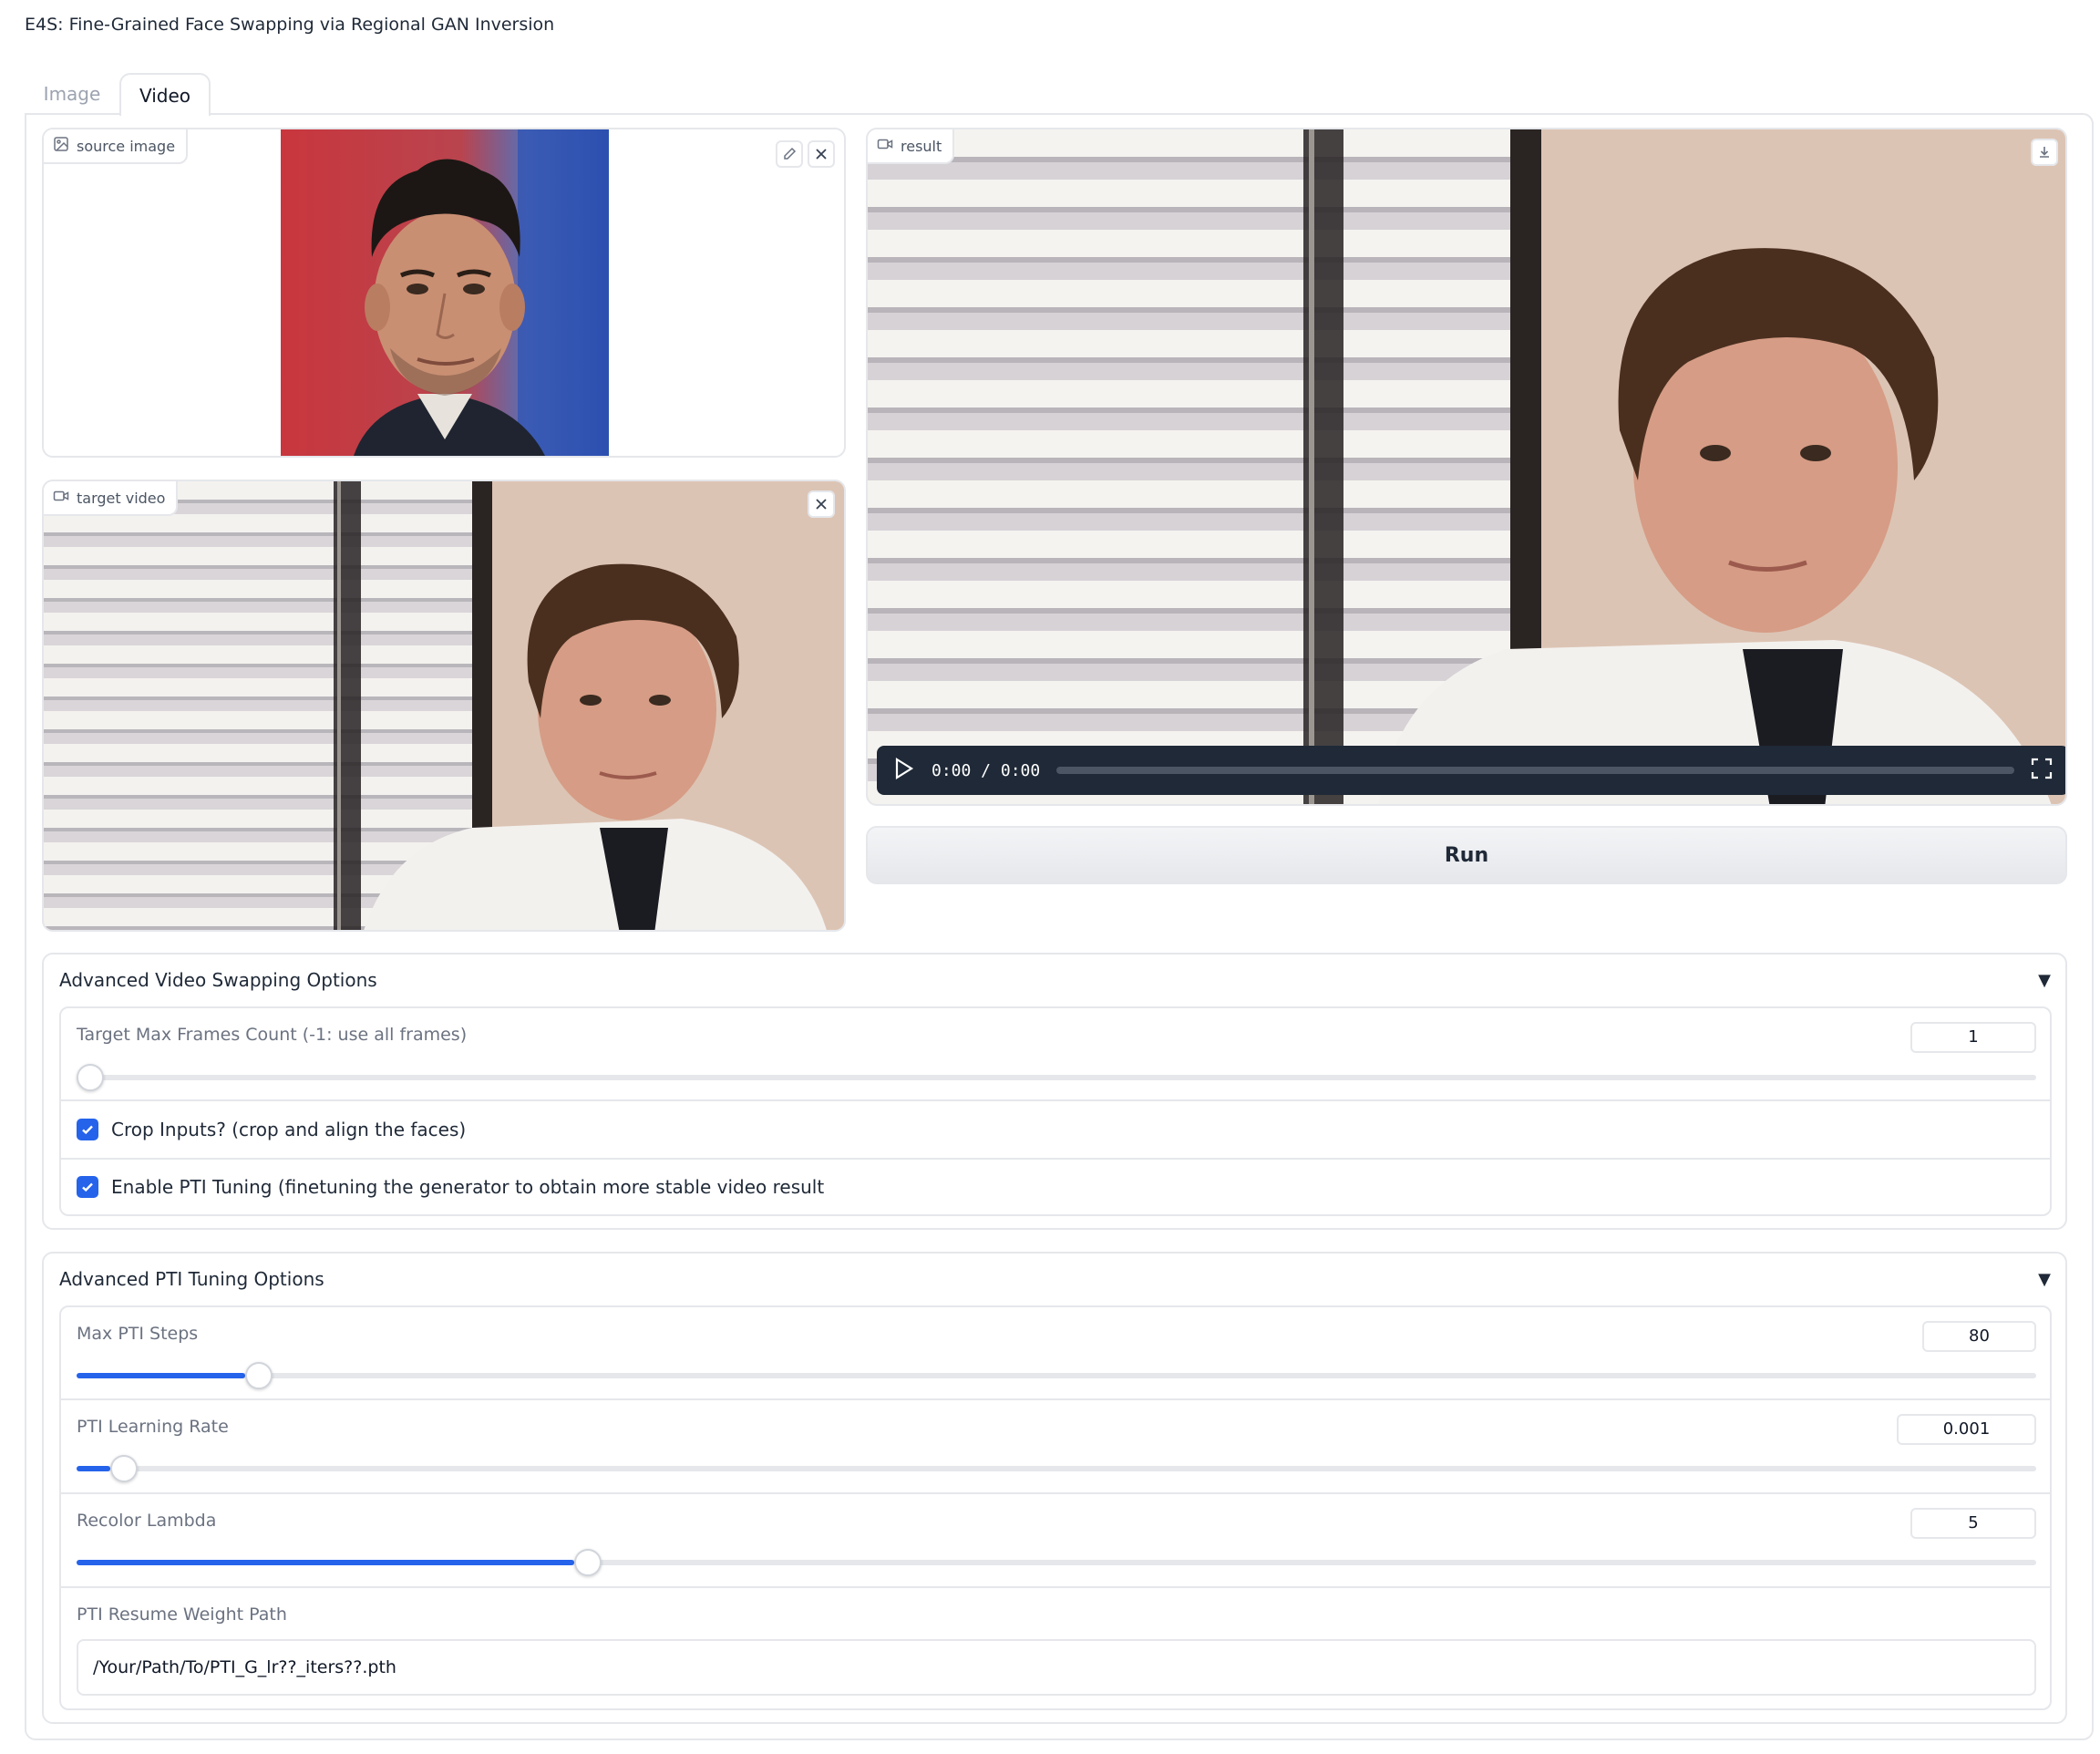  I want to click on learning-rate-row: PTI Learning Rate 0.001, so click(1055, 1447).